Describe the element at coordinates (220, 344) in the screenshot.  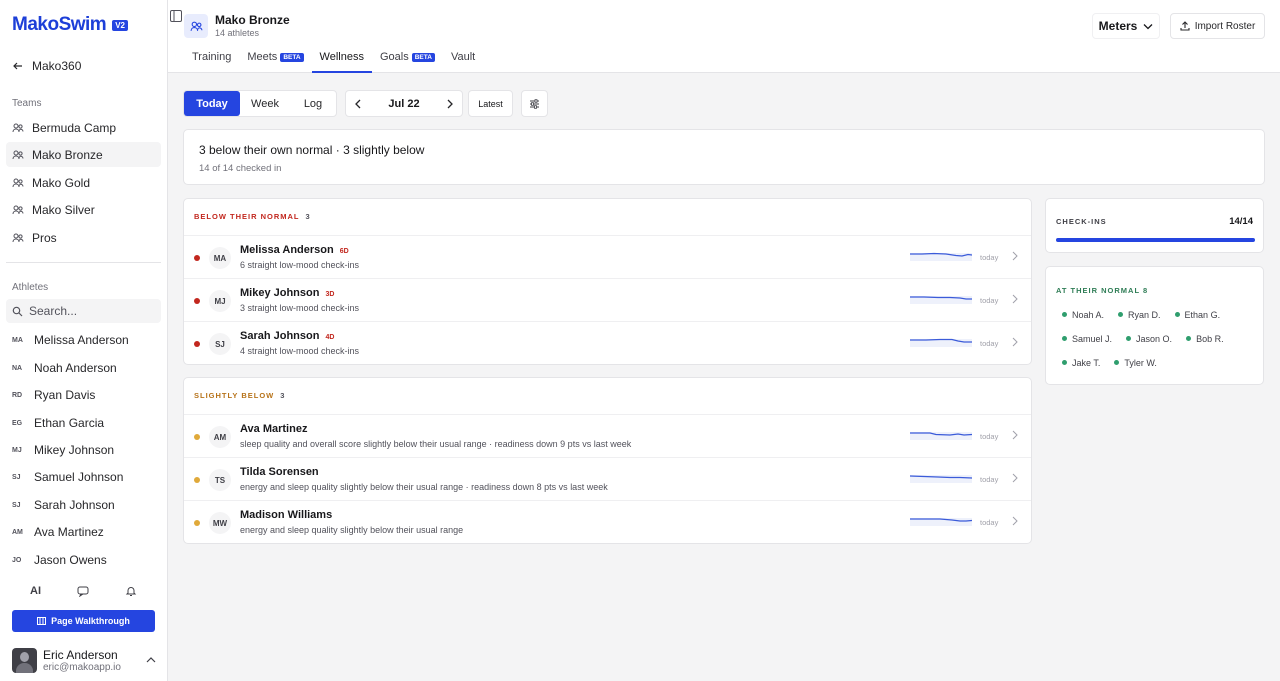
I see `athlete-avatar: SJ` at that location.